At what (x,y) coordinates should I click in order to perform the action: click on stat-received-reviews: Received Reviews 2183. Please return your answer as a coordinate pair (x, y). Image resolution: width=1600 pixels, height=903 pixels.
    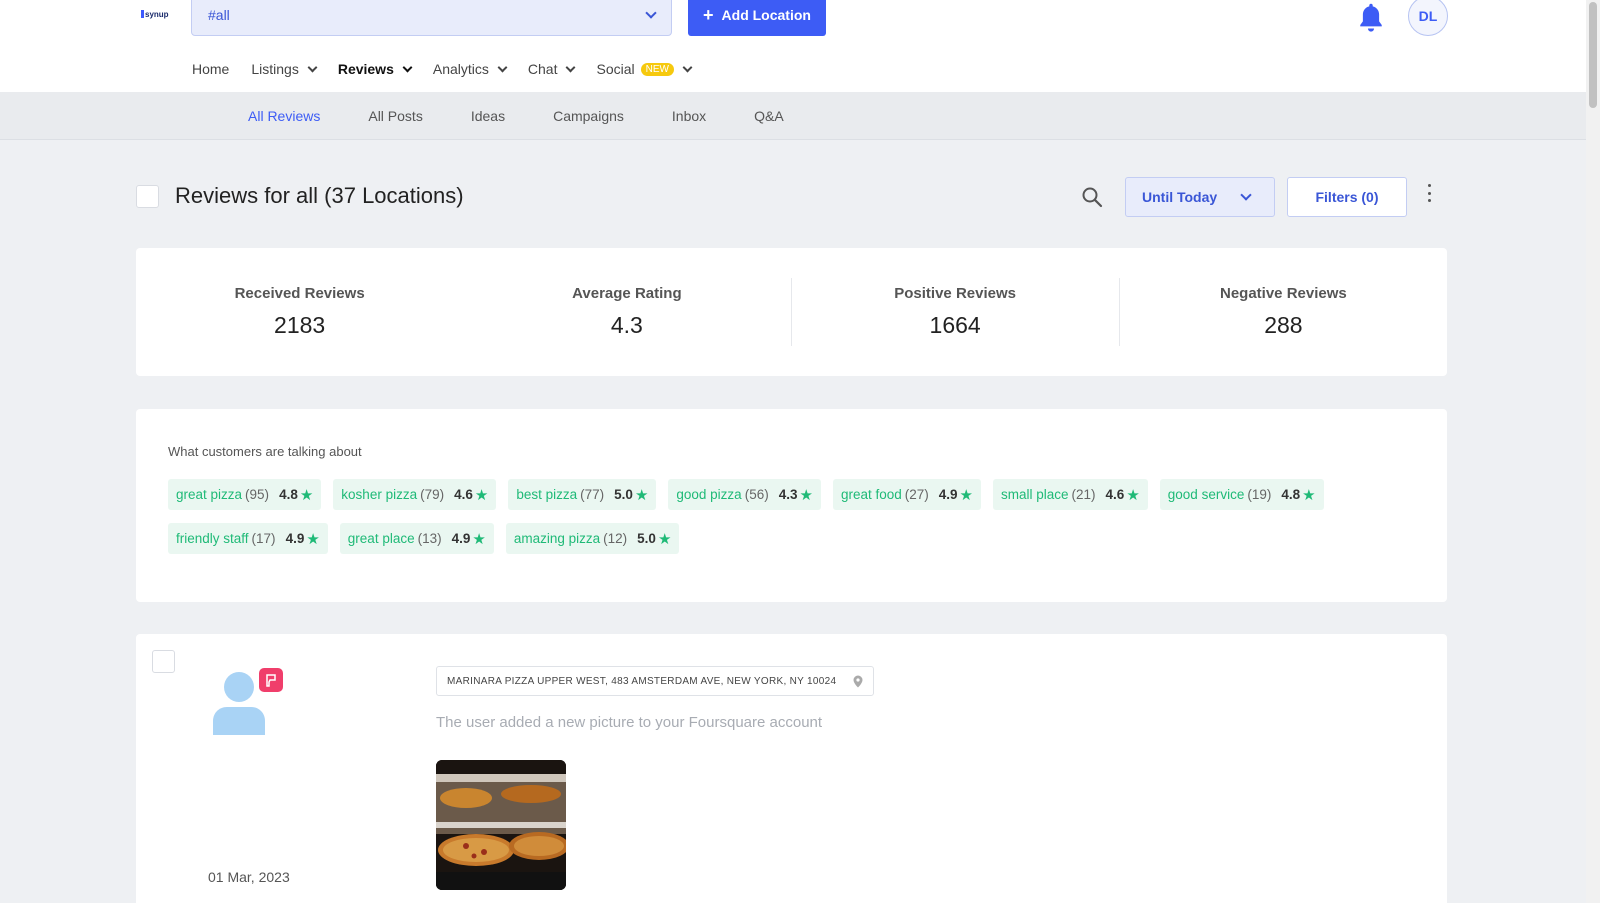
    Looking at the image, I should click on (299, 312).